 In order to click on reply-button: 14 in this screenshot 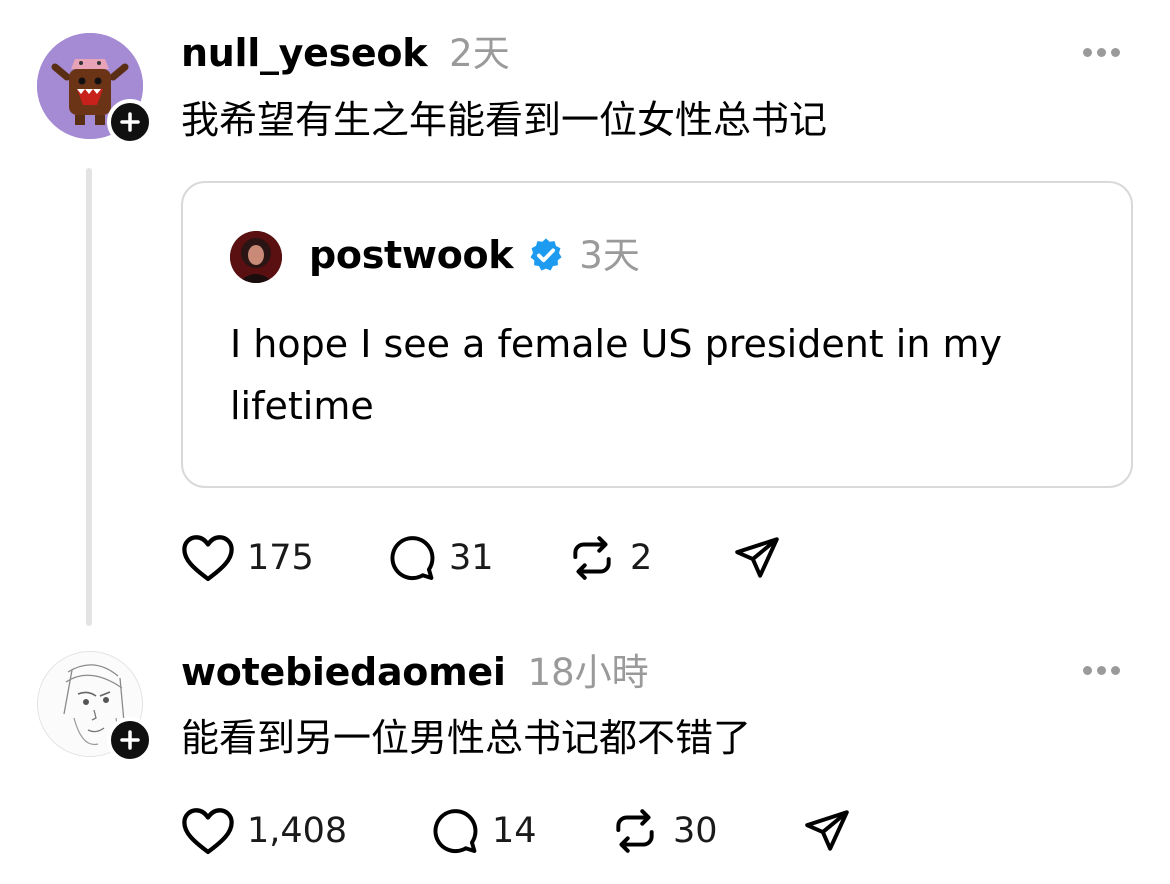, I will do `click(482, 831)`.